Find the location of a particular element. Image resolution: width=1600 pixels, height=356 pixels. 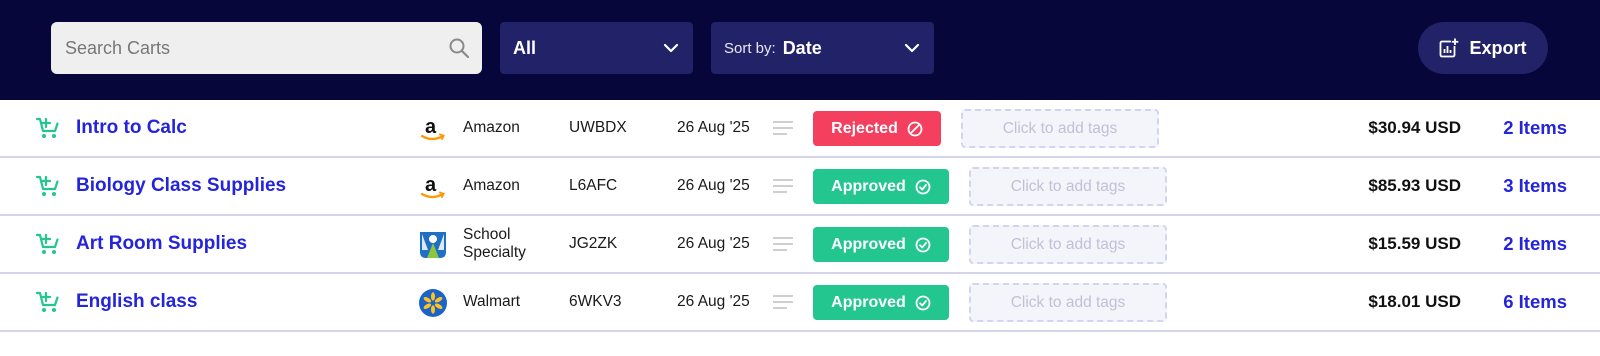

cart-name-link: Art Room Supplies is located at coordinates (161, 244).